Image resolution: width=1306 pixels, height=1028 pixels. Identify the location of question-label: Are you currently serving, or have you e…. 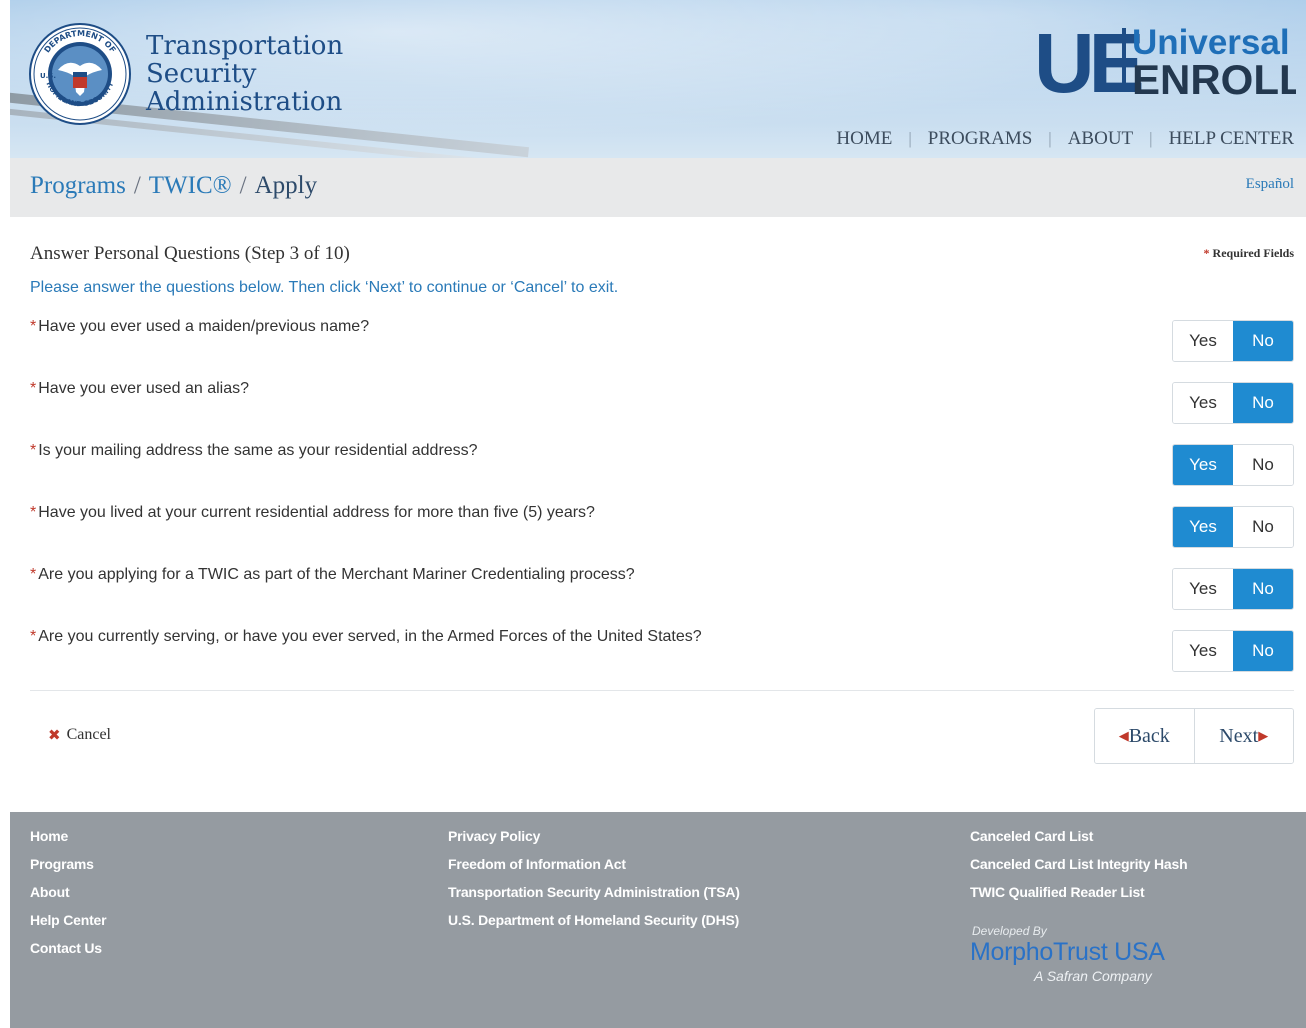
(370, 636).